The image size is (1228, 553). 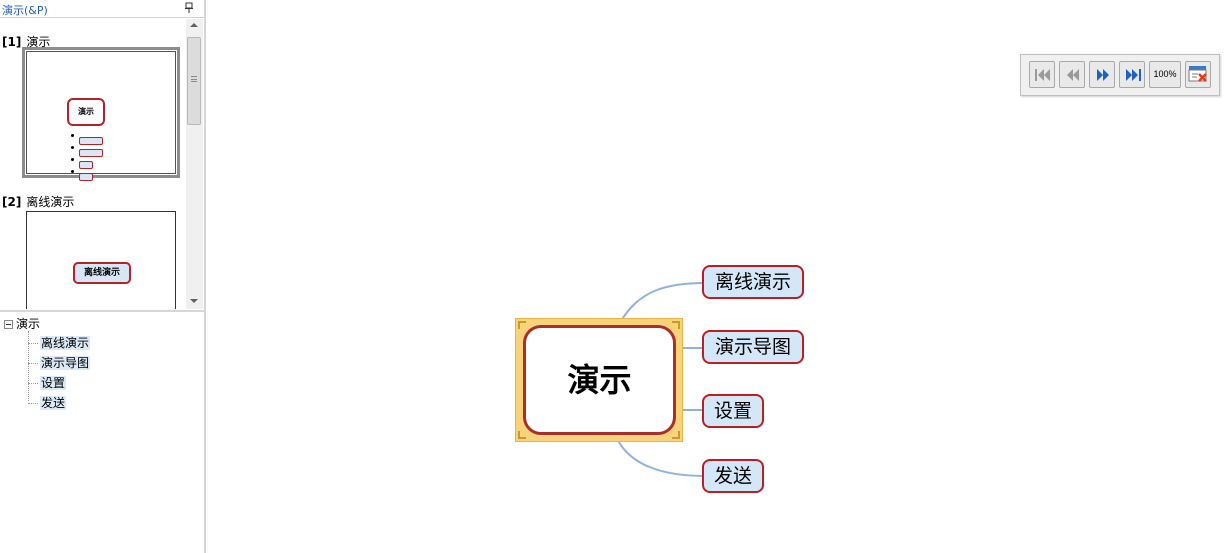 I want to click on scroll-grip-icon, so click(x=194, y=79).